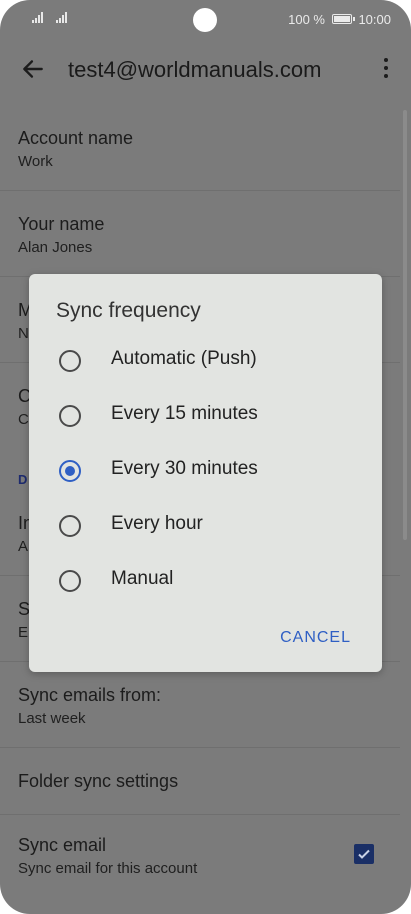 This screenshot has width=411, height=914. I want to click on status-time: 10:00, so click(374, 19).